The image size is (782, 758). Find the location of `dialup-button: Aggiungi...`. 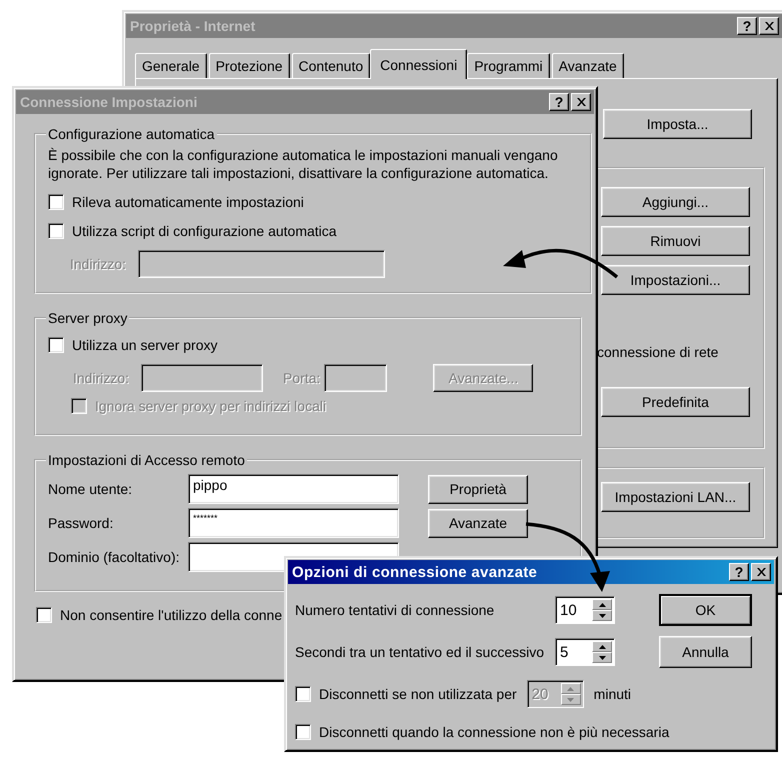

dialup-button: Aggiungi... is located at coordinates (675, 202).